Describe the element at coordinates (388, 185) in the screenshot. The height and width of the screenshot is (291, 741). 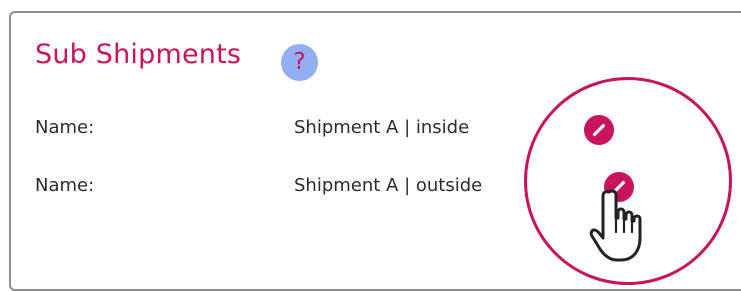
I see `row-2-value: Shipment A | outside` at that location.